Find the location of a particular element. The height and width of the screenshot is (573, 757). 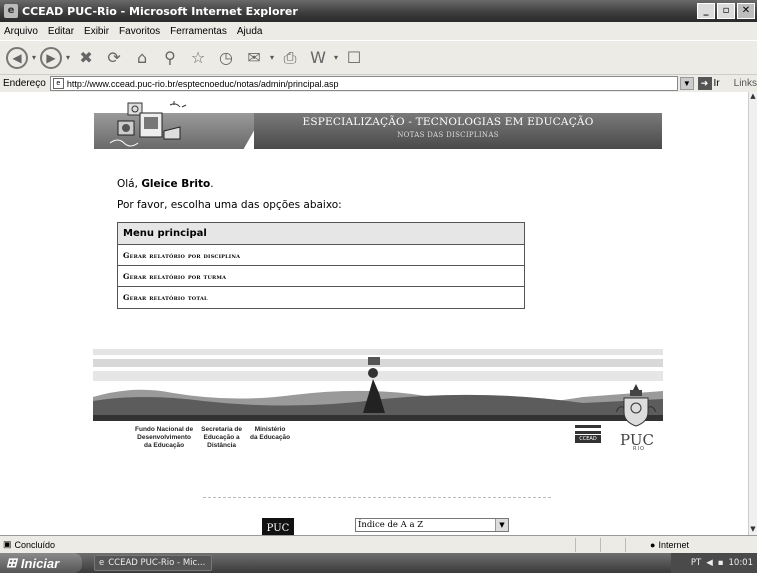

go-label: Ir is located at coordinates (716, 83).